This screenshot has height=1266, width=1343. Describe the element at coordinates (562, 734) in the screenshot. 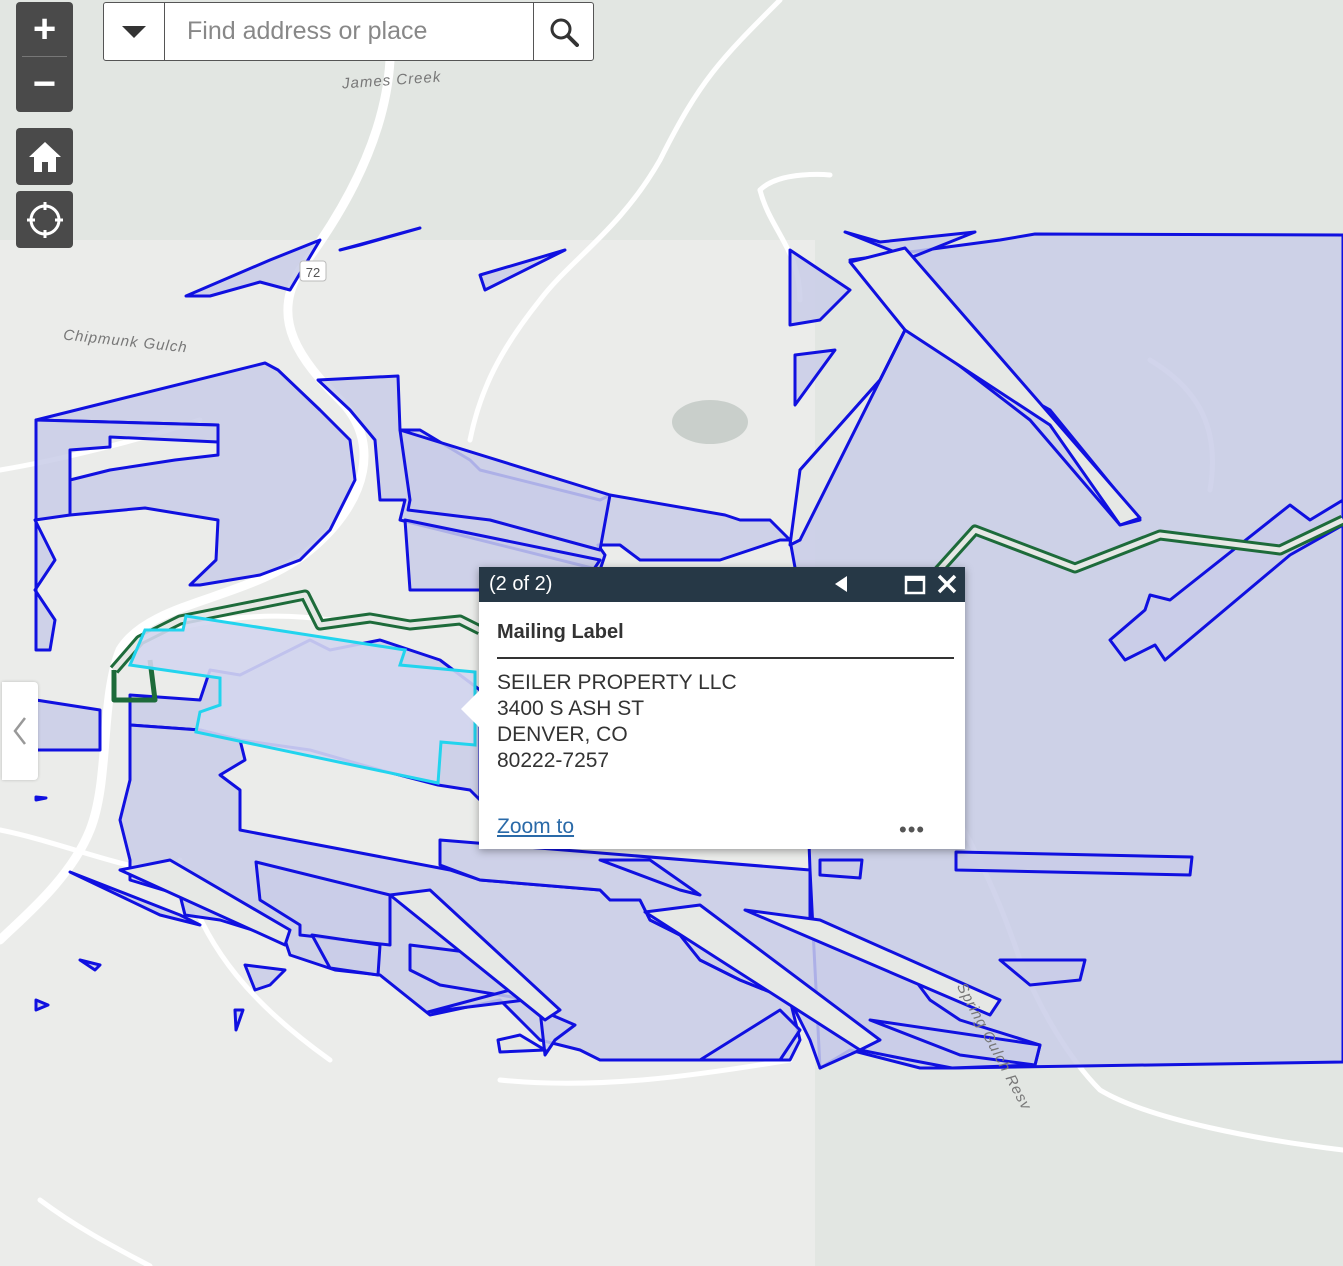

I see `address-line: DENVER, CO` at that location.